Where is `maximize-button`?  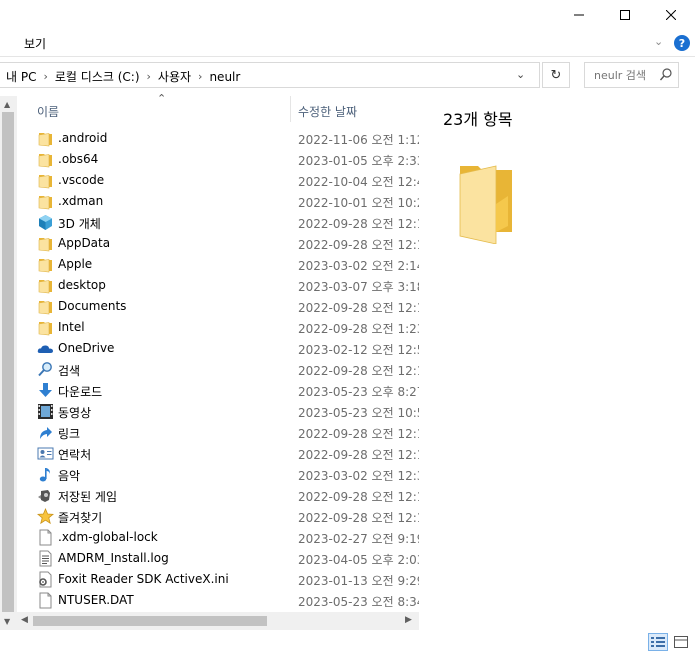
maximize-button is located at coordinates (625, 15).